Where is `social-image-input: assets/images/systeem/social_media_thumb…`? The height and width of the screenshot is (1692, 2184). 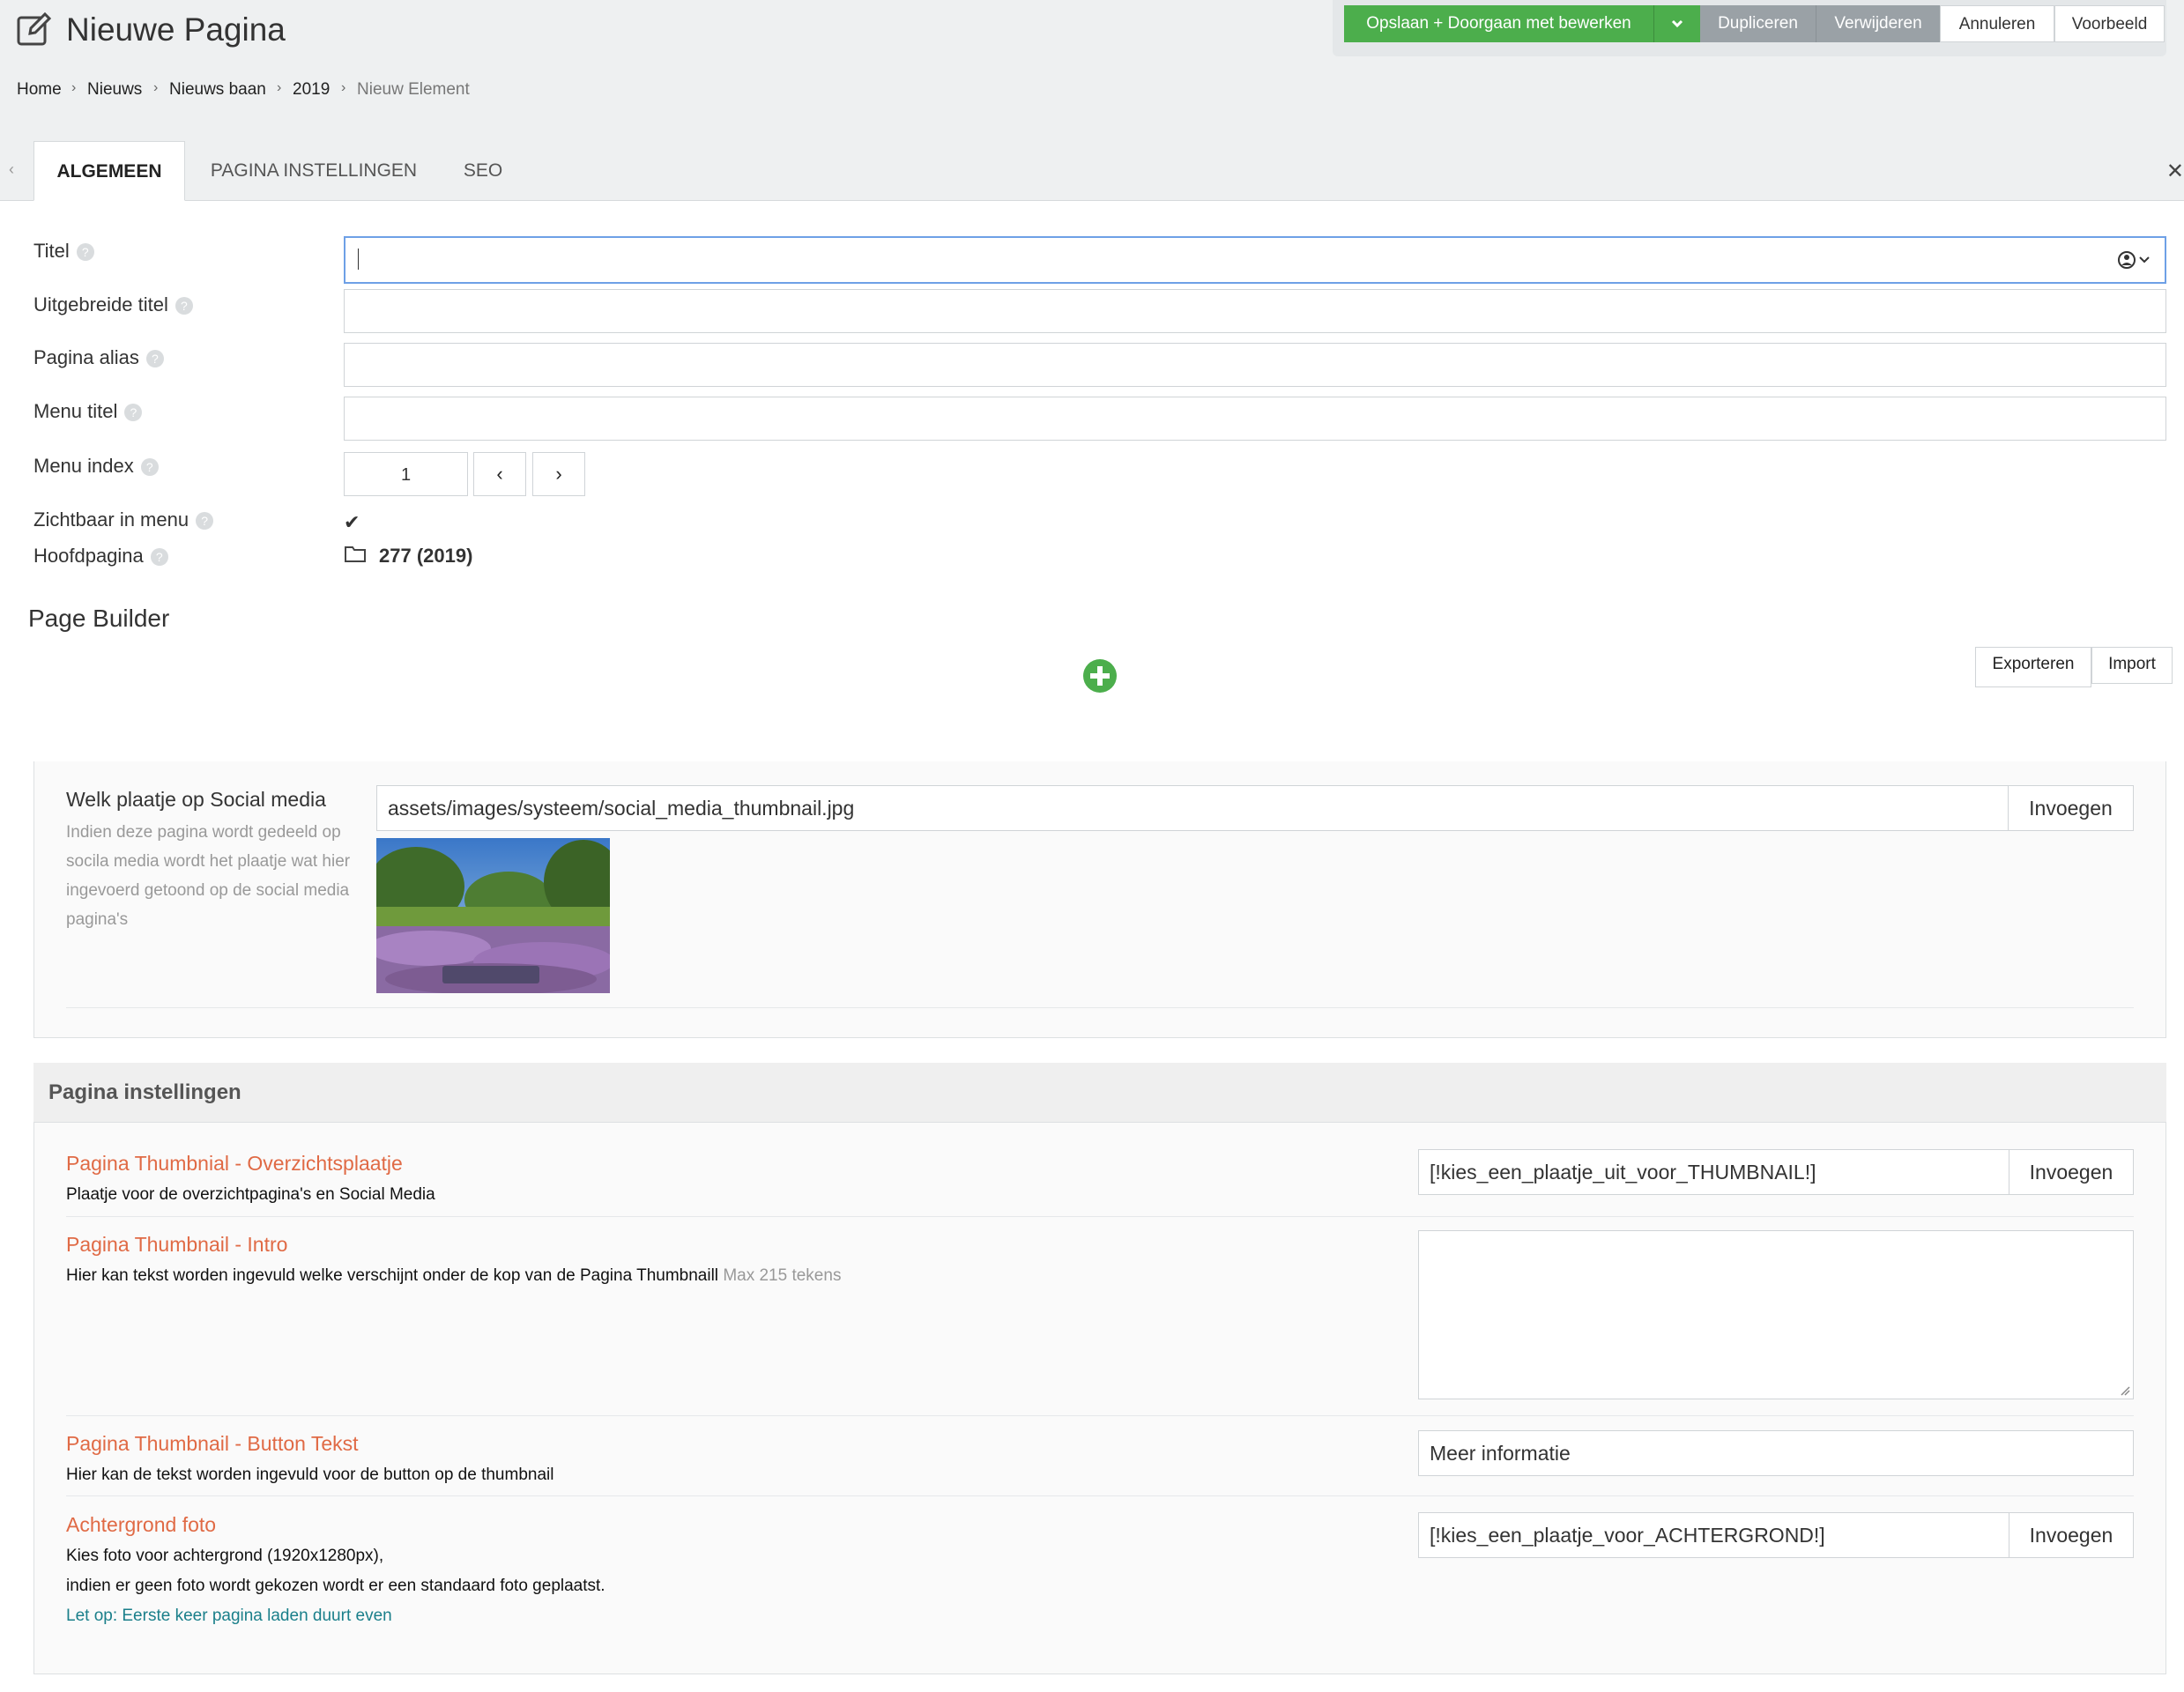 social-image-input: assets/images/systeem/social_media_thumb… is located at coordinates (1192, 808).